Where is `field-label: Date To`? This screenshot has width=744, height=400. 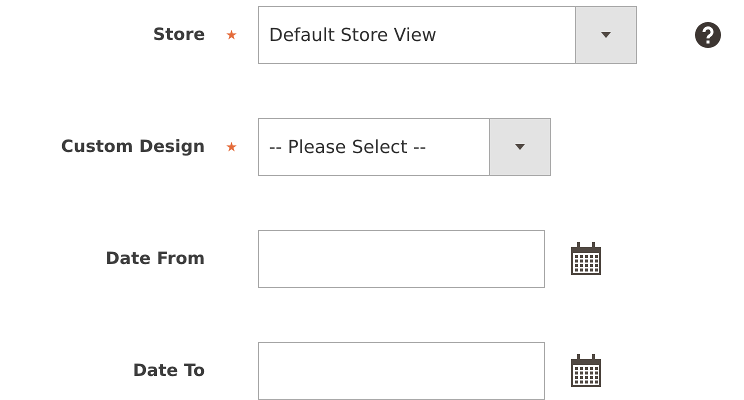 field-label: Date To is located at coordinates (168, 371).